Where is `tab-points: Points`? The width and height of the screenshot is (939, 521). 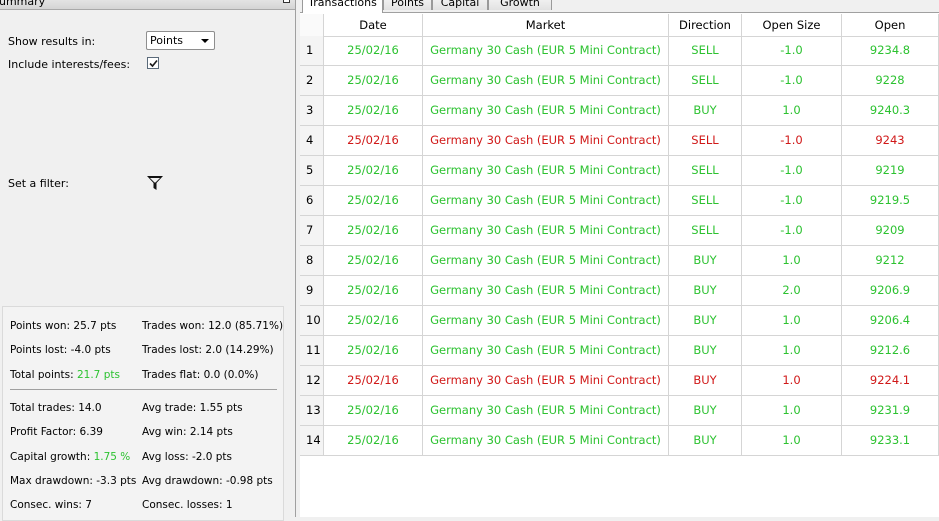 tab-points: Points is located at coordinates (407, 5).